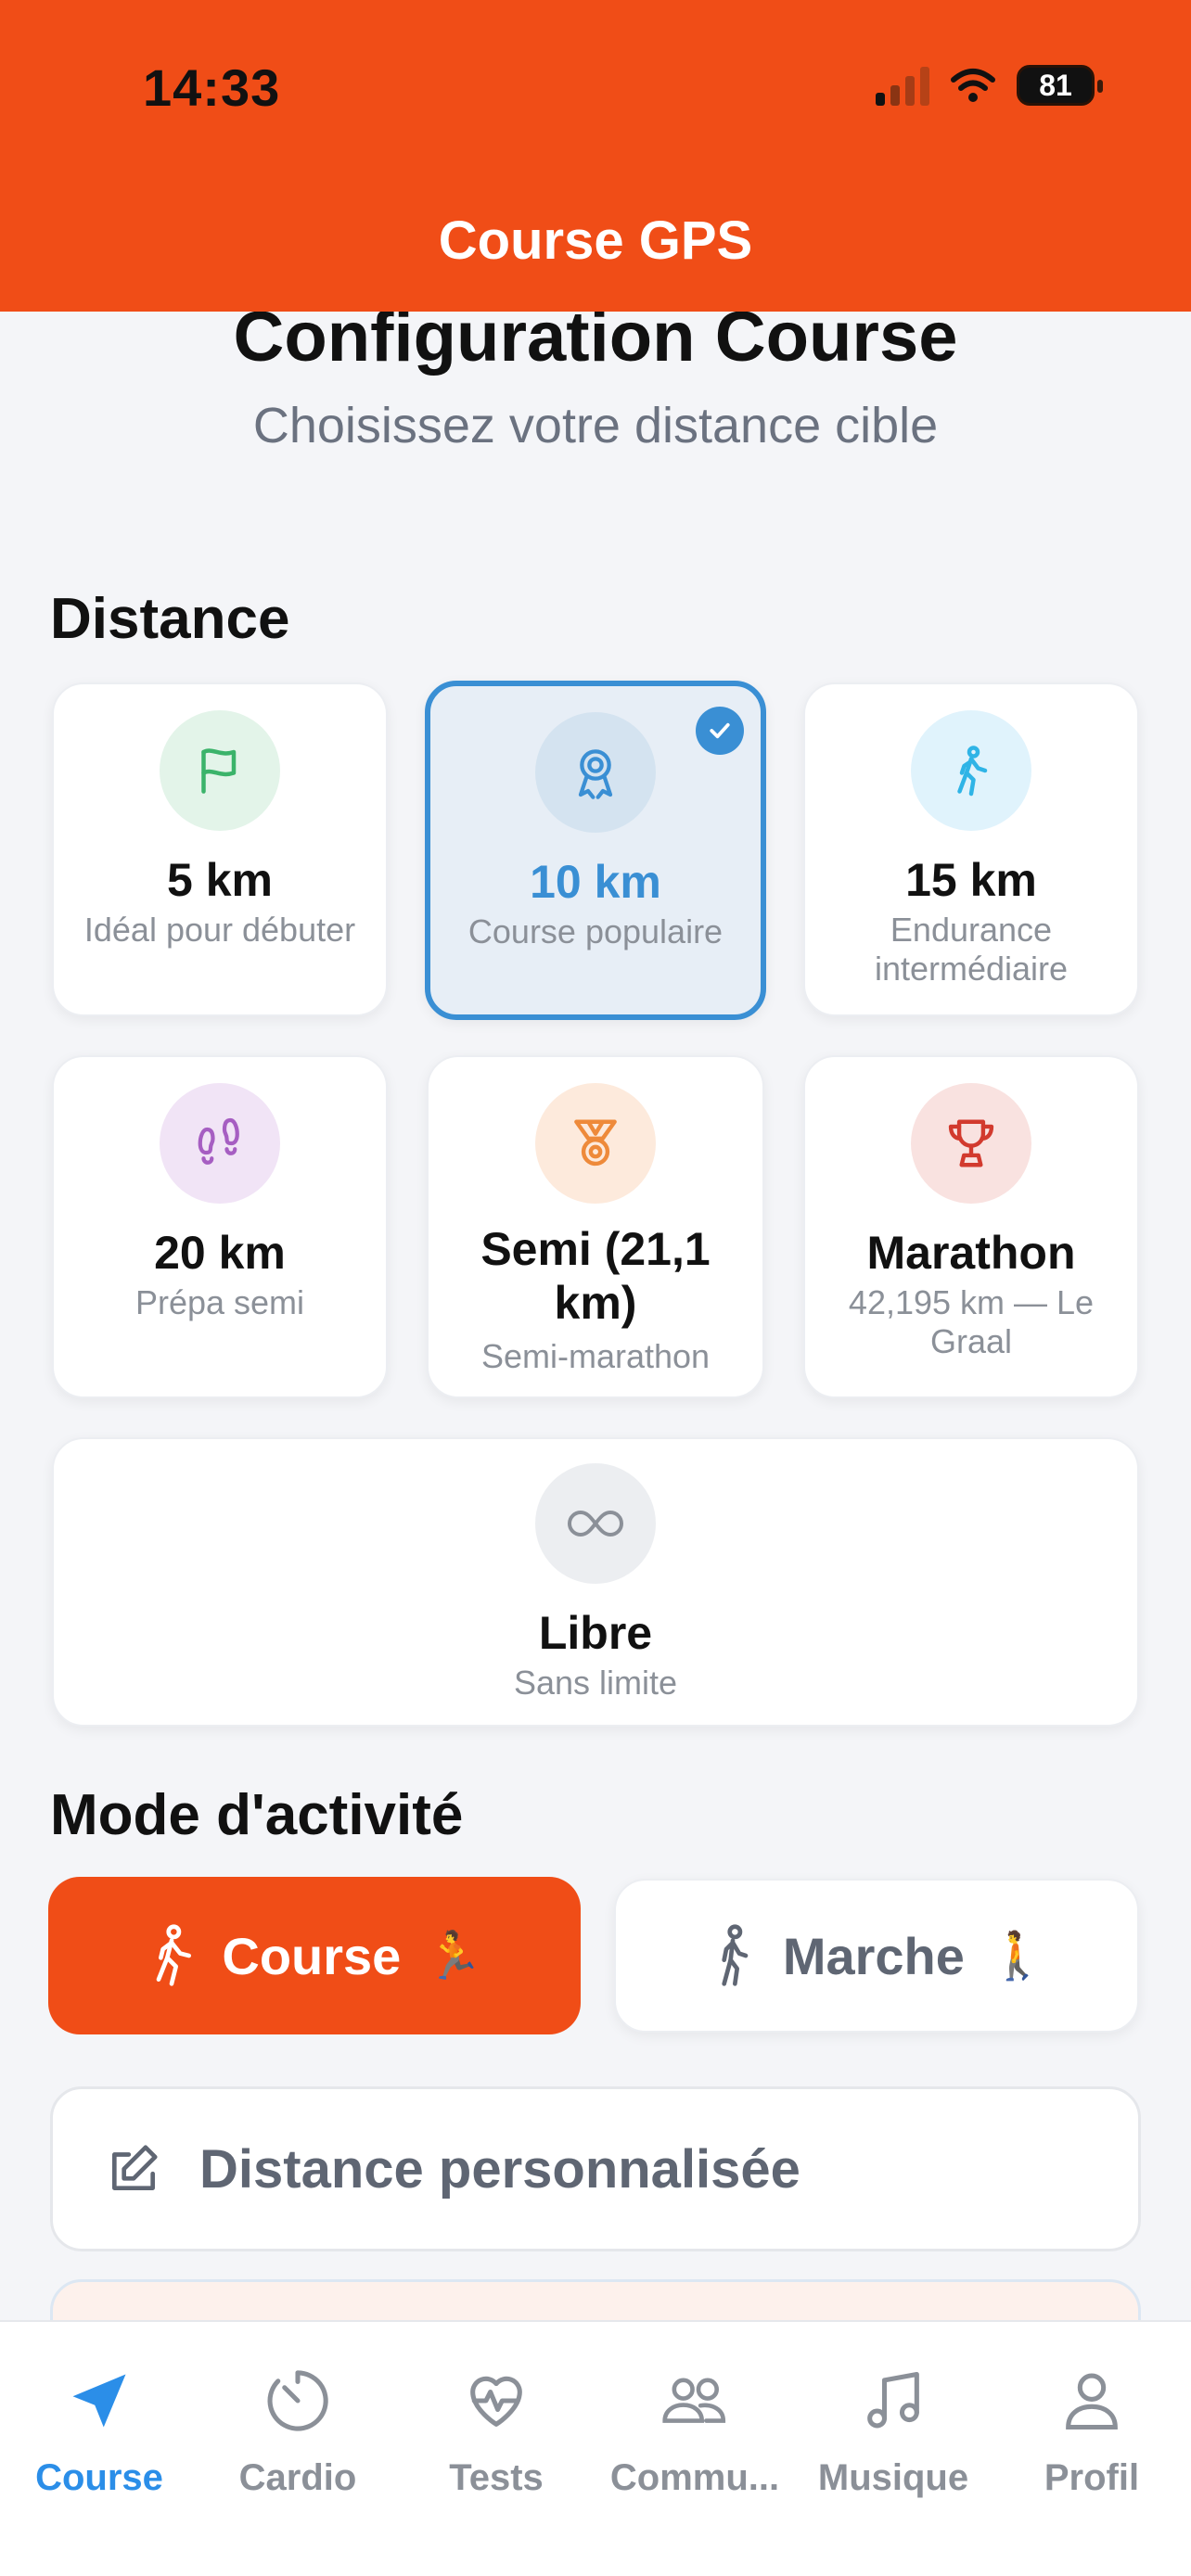  I want to click on tab-label: Musique, so click(893, 2477).